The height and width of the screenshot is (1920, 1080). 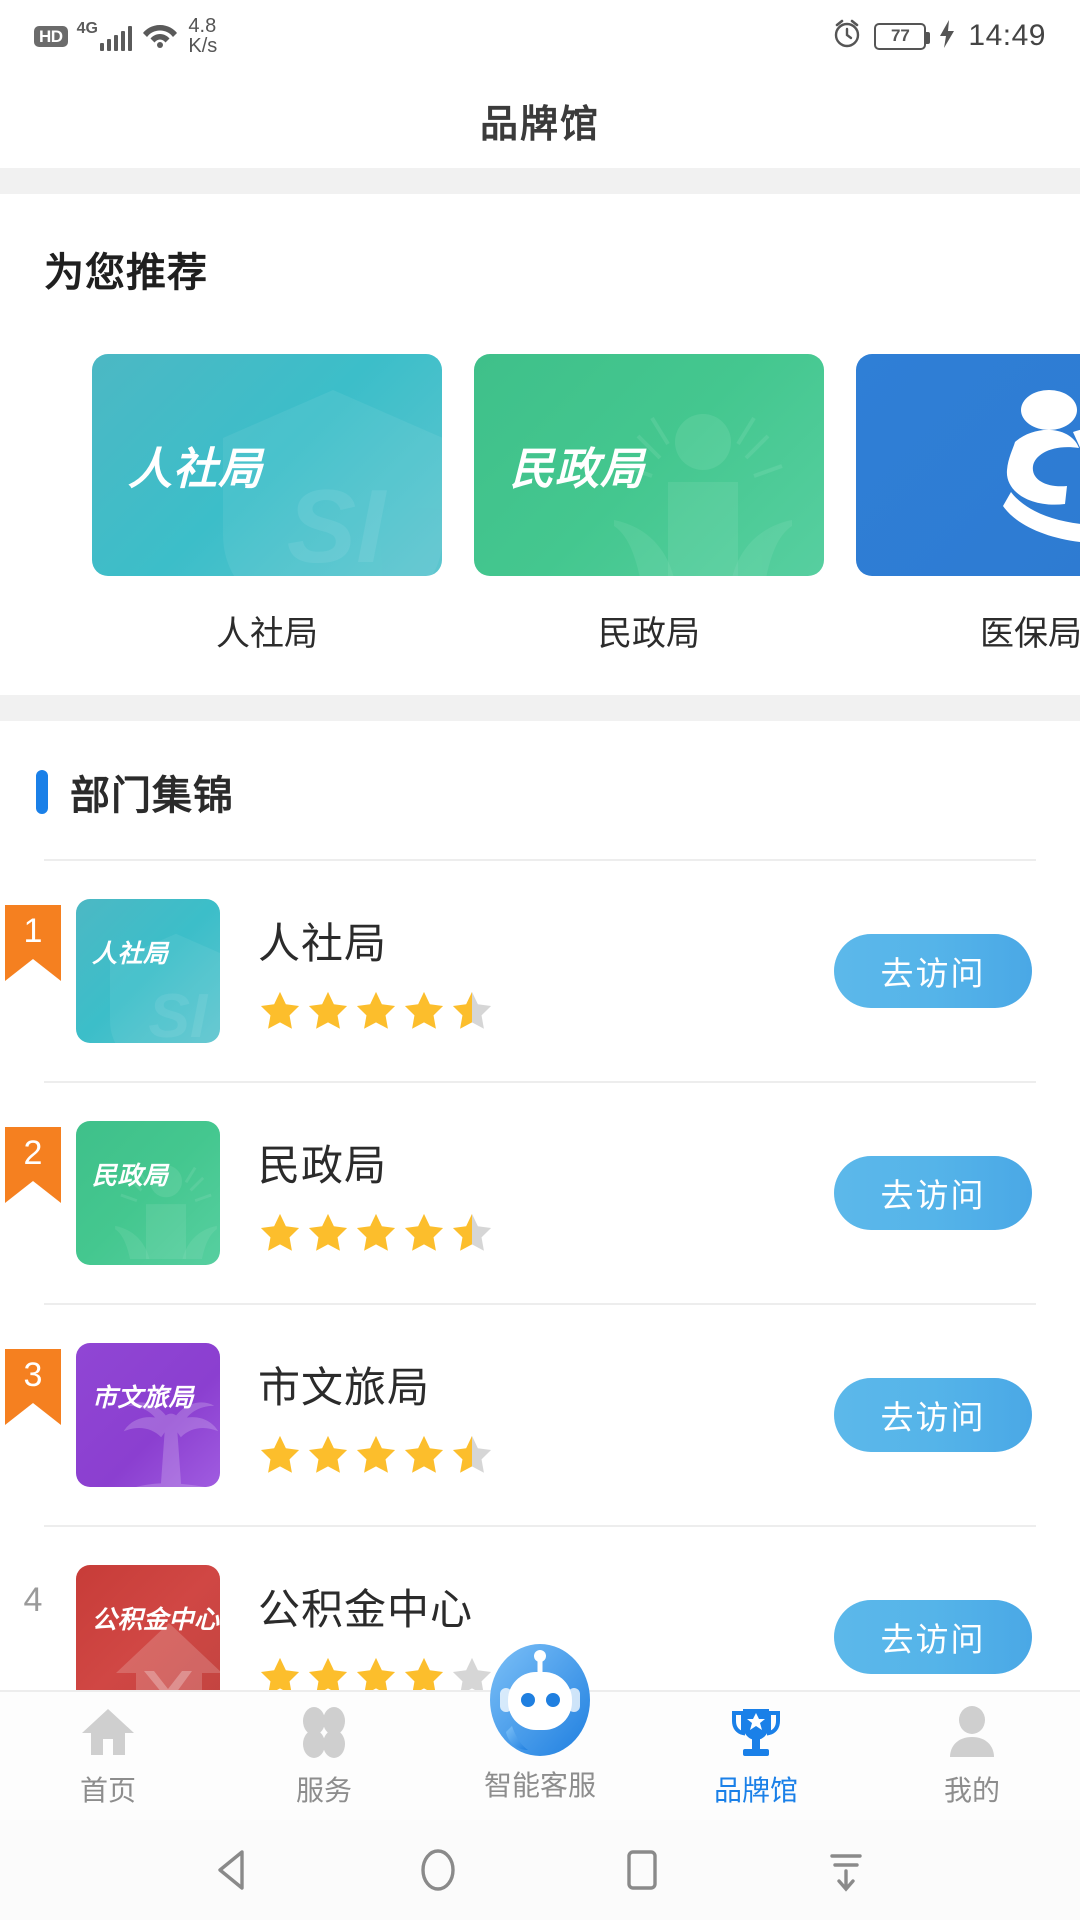 I want to click on tab-label: 智能客服, so click(x=539, y=1785).